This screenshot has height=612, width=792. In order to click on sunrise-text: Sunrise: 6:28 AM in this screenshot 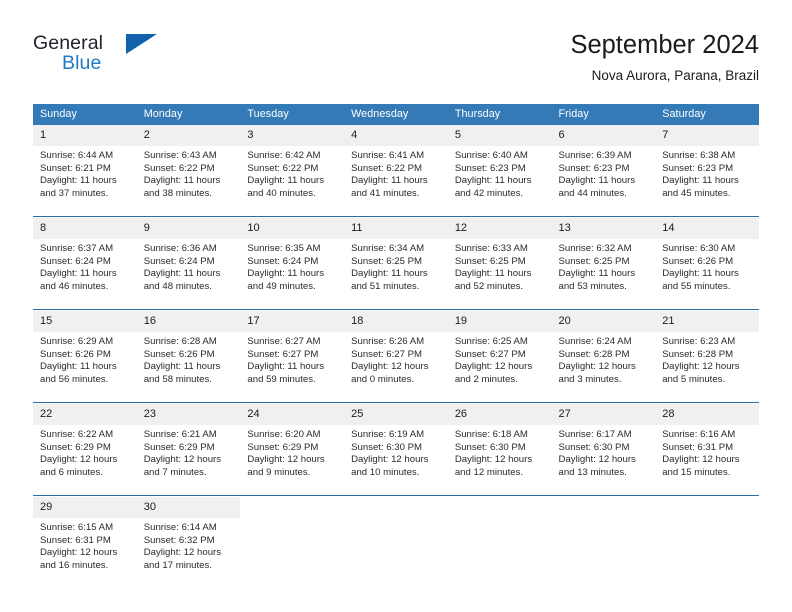, I will do `click(180, 341)`.